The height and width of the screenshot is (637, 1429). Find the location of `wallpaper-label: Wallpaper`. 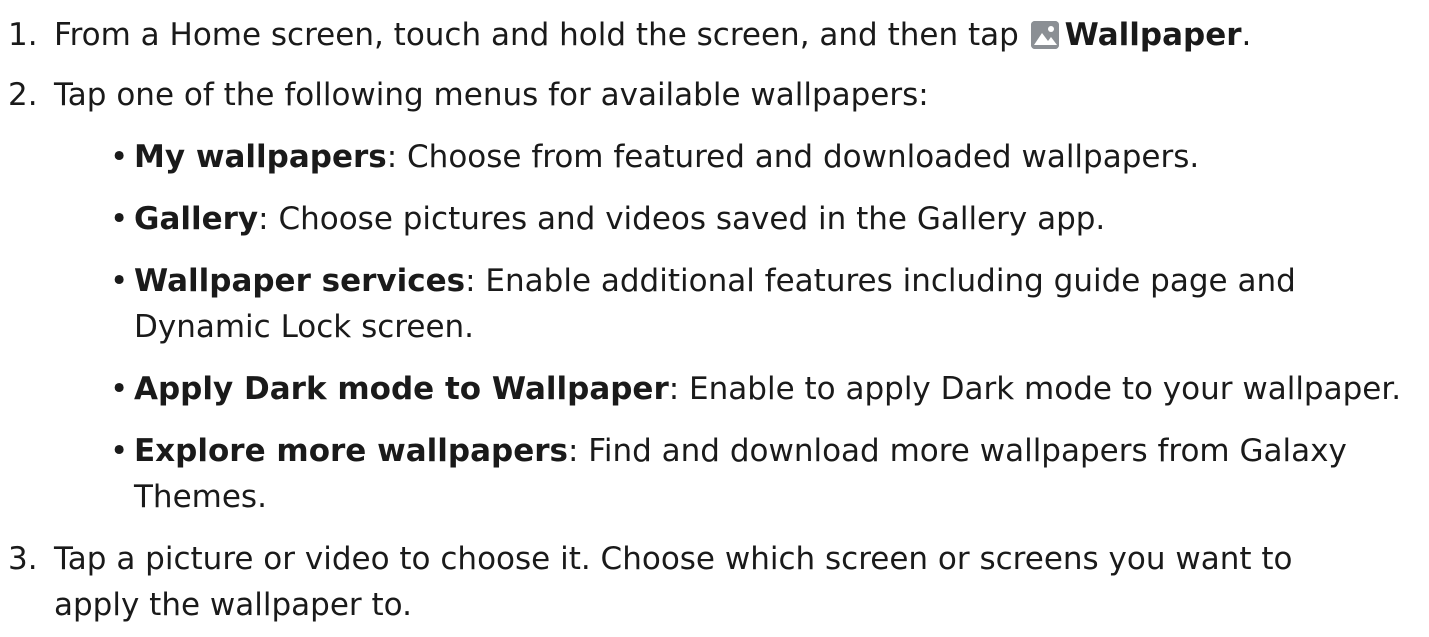

wallpaper-label: Wallpaper is located at coordinates (1153, 35).